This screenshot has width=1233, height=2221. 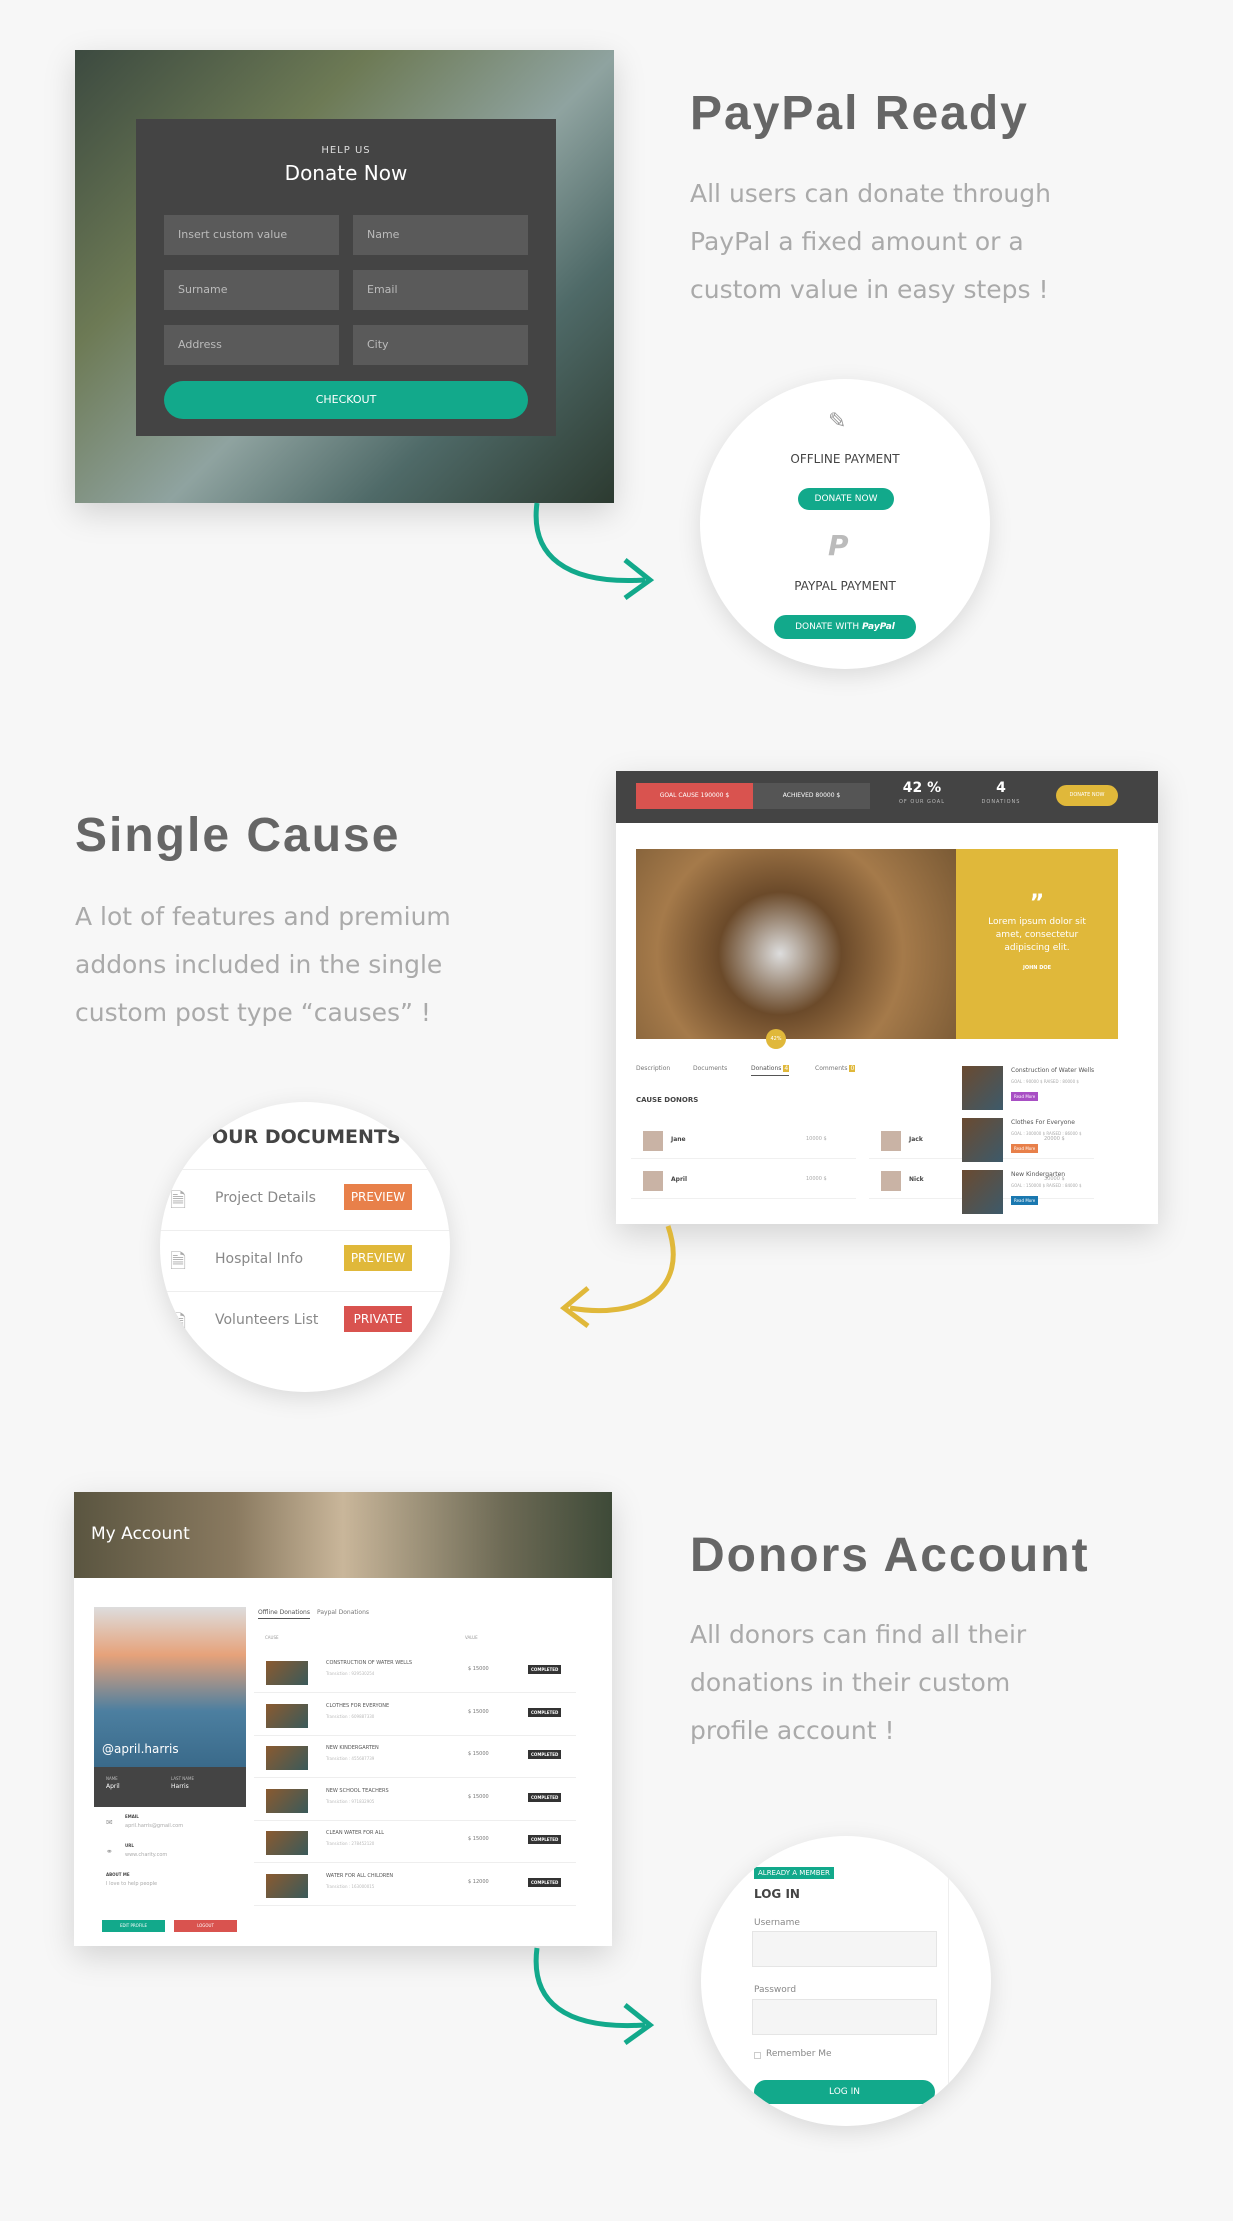 I want to click on last-name-label: LAST NAME, so click(x=183, y=1778).